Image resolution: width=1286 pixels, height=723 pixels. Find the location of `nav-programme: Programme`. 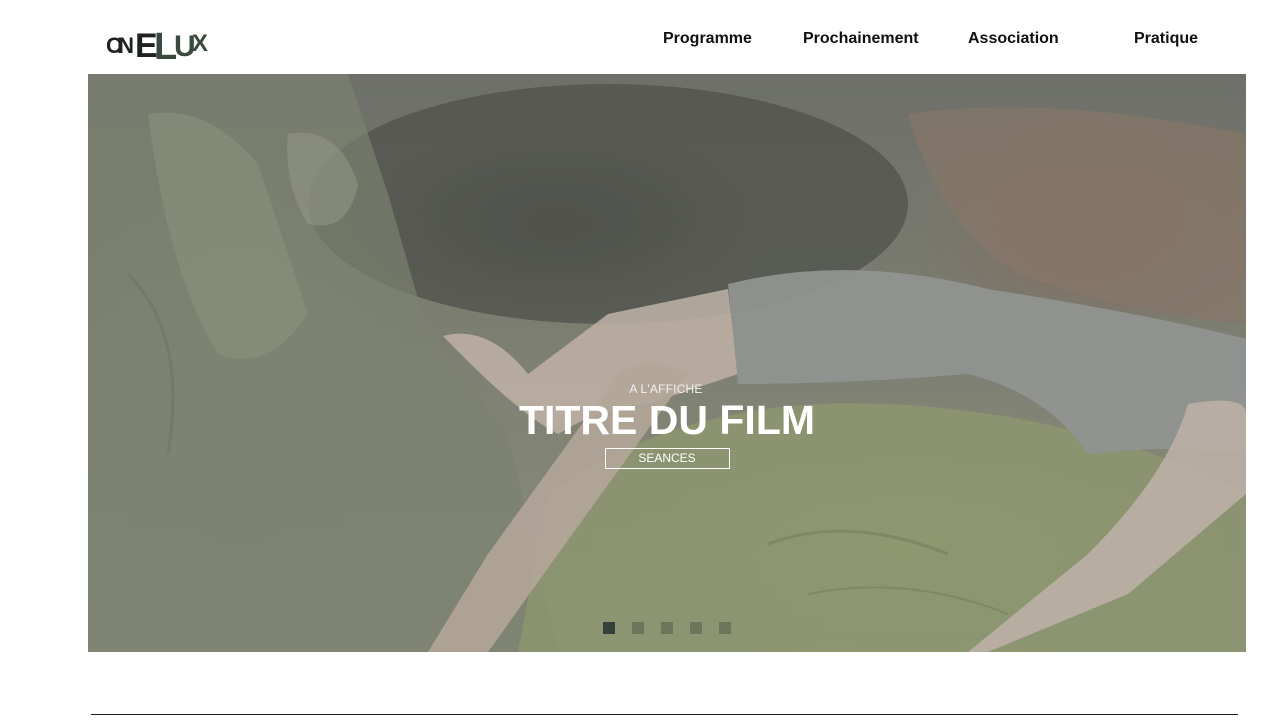

nav-programme: Programme is located at coordinates (707, 39).